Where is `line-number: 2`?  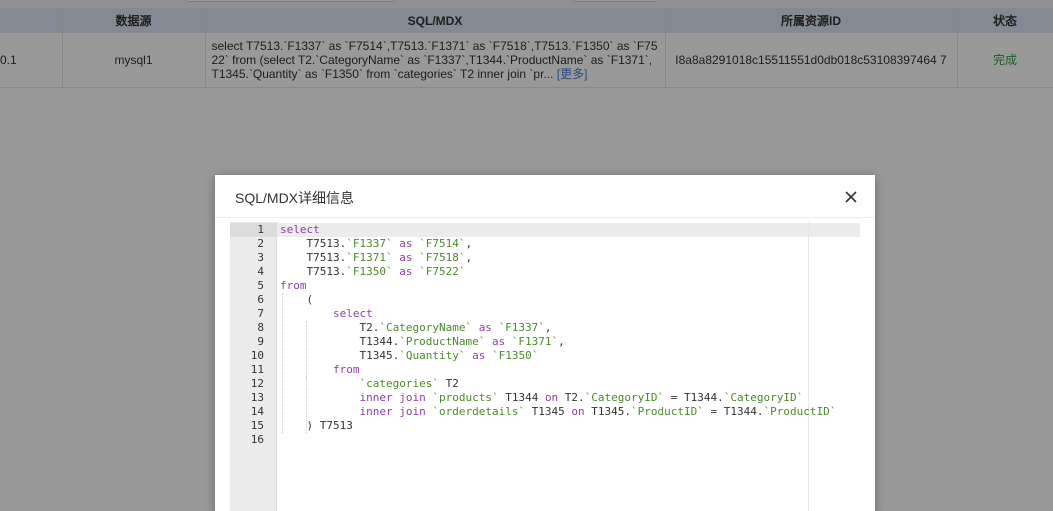 line-number: 2 is located at coordinates (260, 243).